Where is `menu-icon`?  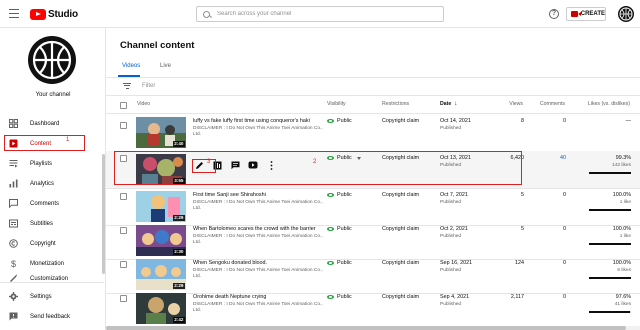
menu-icon is located at coordinates (14, 13).